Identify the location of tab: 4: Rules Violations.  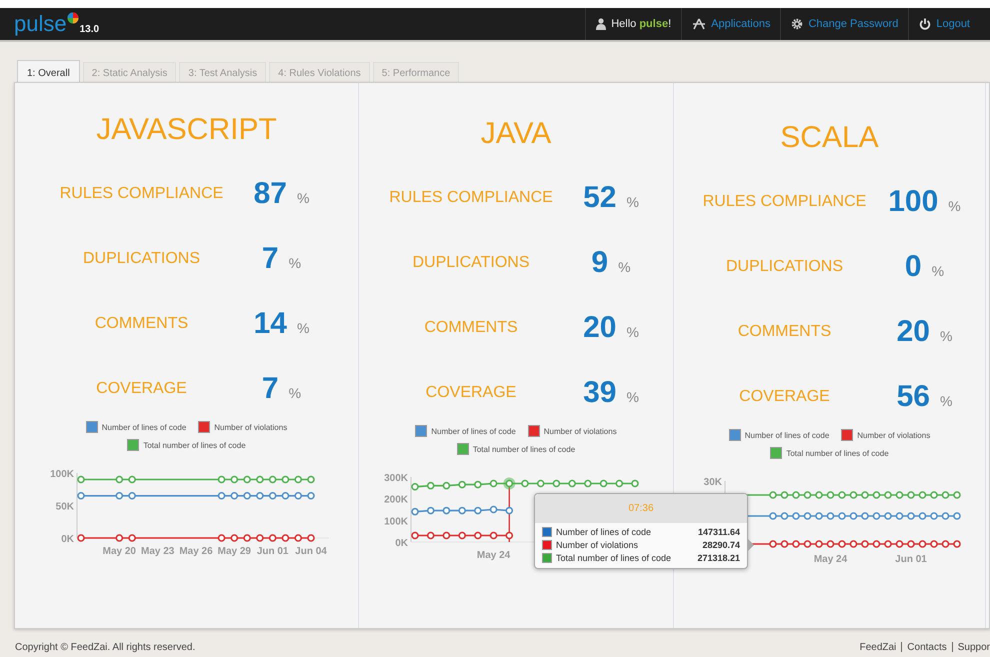
(319, 72).